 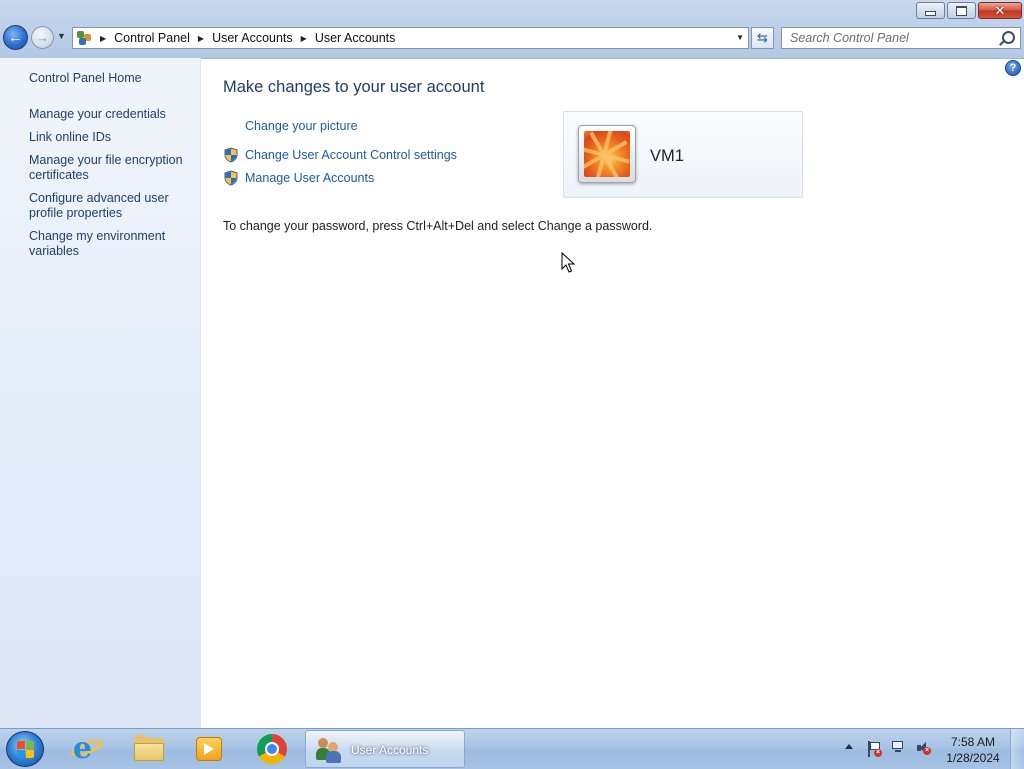 What do you see at coordinates (329, 750) in the screenshot?
I see `user-accounts-icon` at bounding box center [329, 750].